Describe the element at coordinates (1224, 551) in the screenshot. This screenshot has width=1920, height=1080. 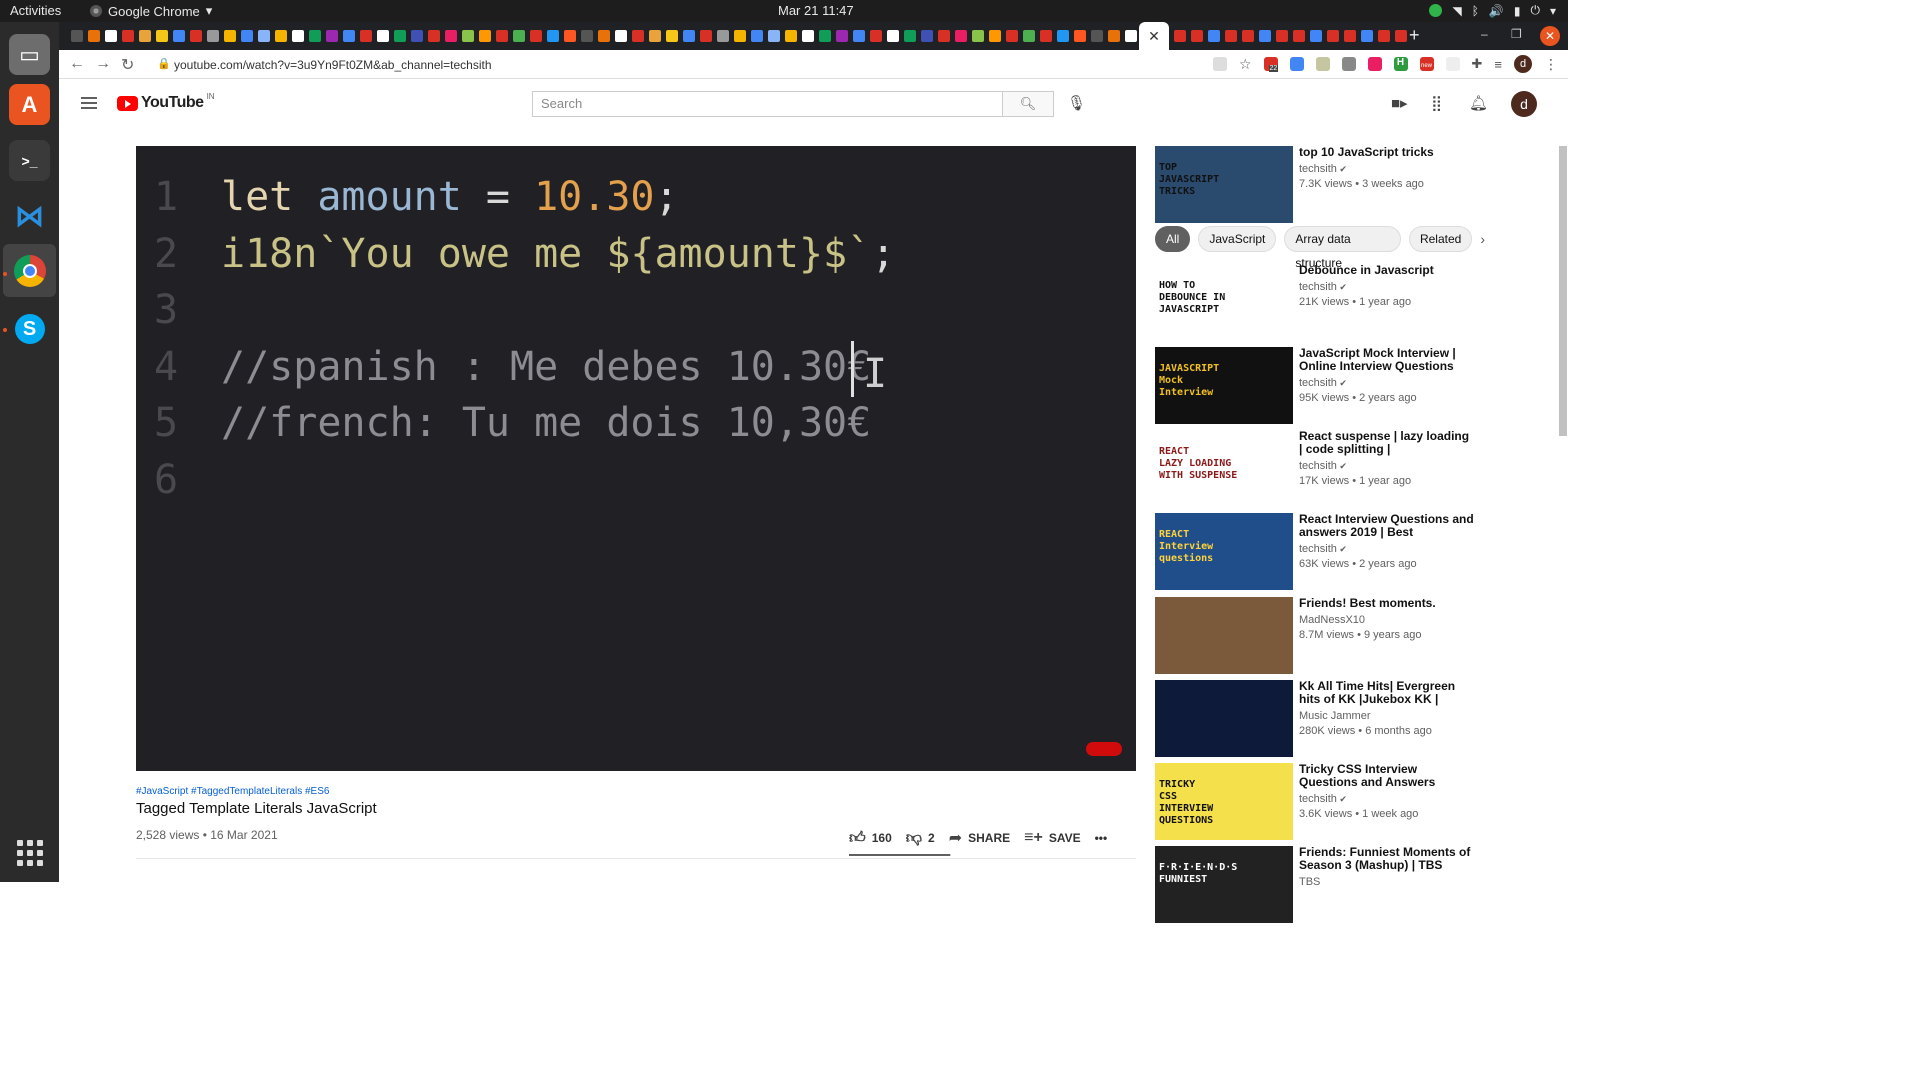
I see `video-thumbnail: REACT Interview questions` at that location.